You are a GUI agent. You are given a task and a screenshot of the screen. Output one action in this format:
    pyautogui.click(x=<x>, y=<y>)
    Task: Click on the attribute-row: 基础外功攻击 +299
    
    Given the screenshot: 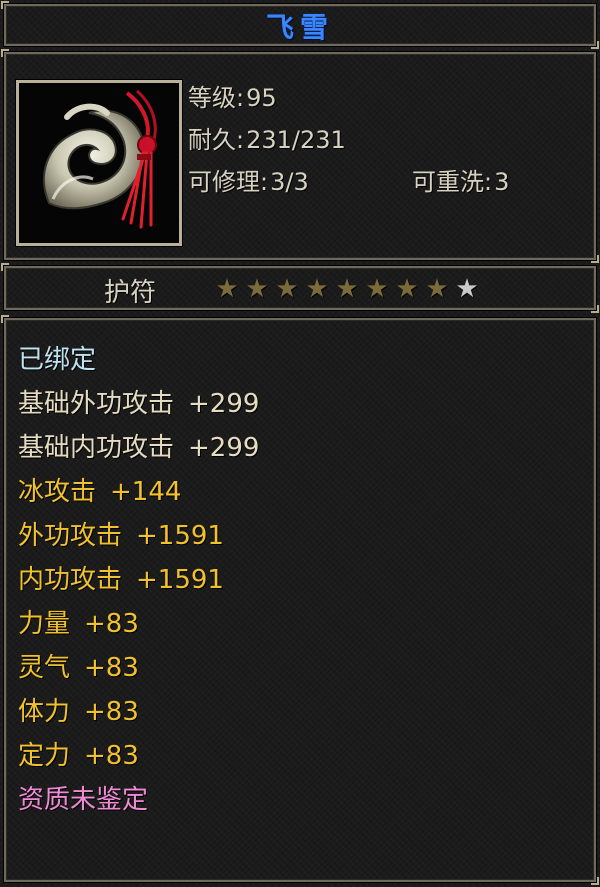 What is the action you would take?
    pyautogui.click(x=138, y=408)
    